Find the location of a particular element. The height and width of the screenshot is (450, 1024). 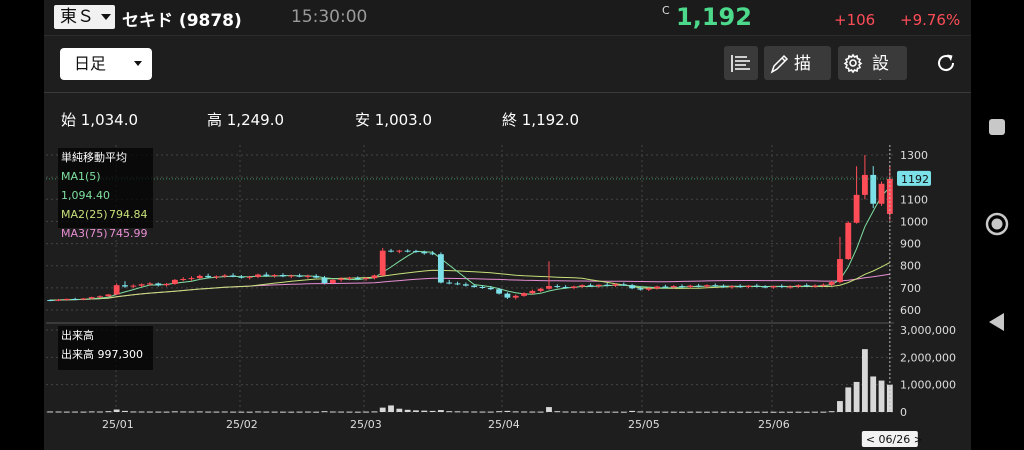

time-tick-label: 25/05 is located at coordinates (644, 424).